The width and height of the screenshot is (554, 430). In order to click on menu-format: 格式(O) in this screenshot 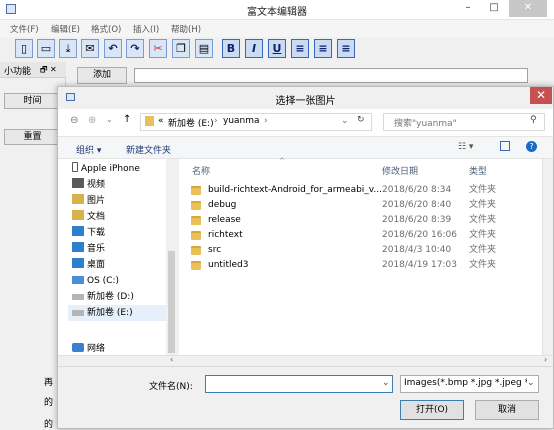, I will do `click(106, 29)`.